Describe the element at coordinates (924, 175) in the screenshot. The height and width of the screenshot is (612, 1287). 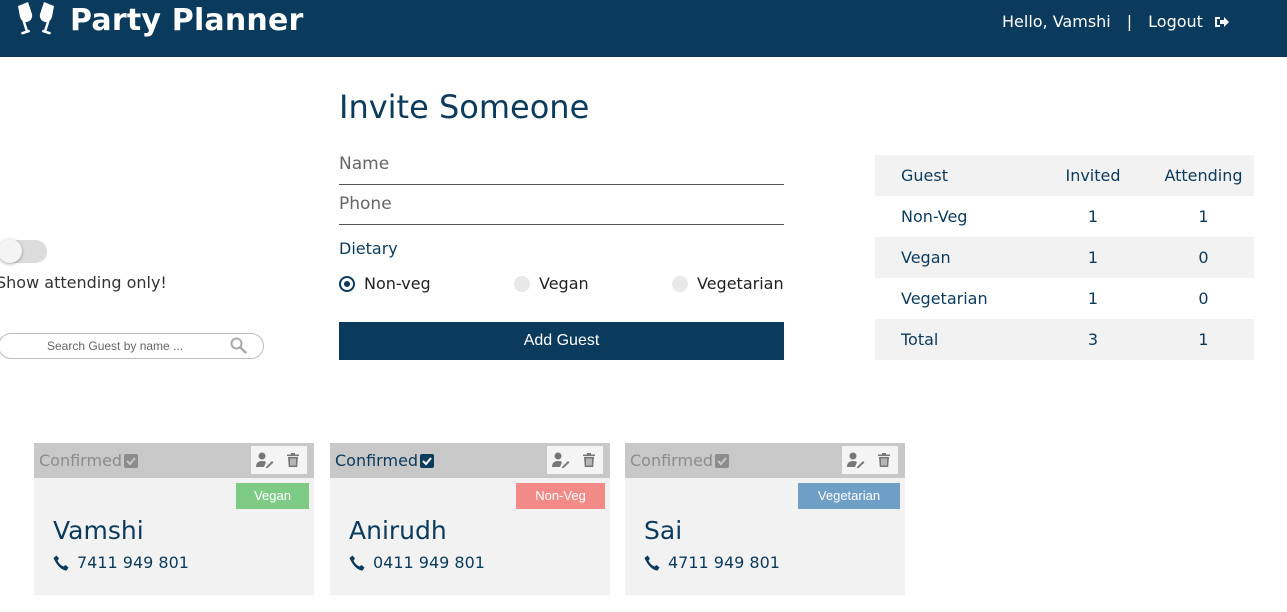
I see `column-header: Guest` at that location.